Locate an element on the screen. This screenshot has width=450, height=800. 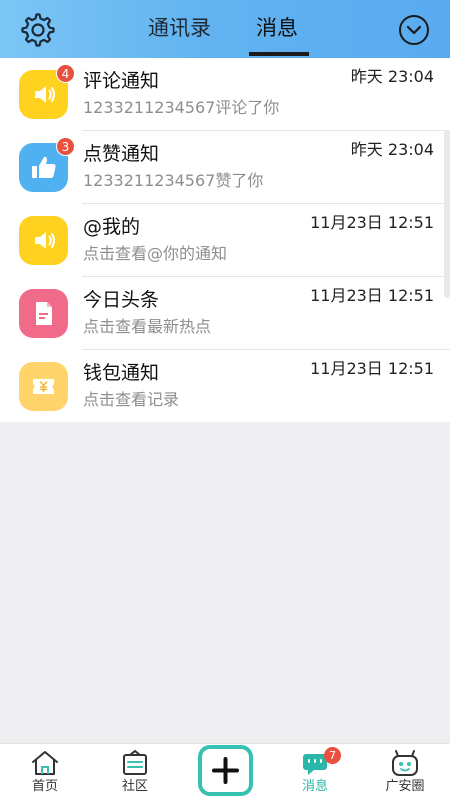
chevron-down-circle-icon is located at coordinates (414, 30).